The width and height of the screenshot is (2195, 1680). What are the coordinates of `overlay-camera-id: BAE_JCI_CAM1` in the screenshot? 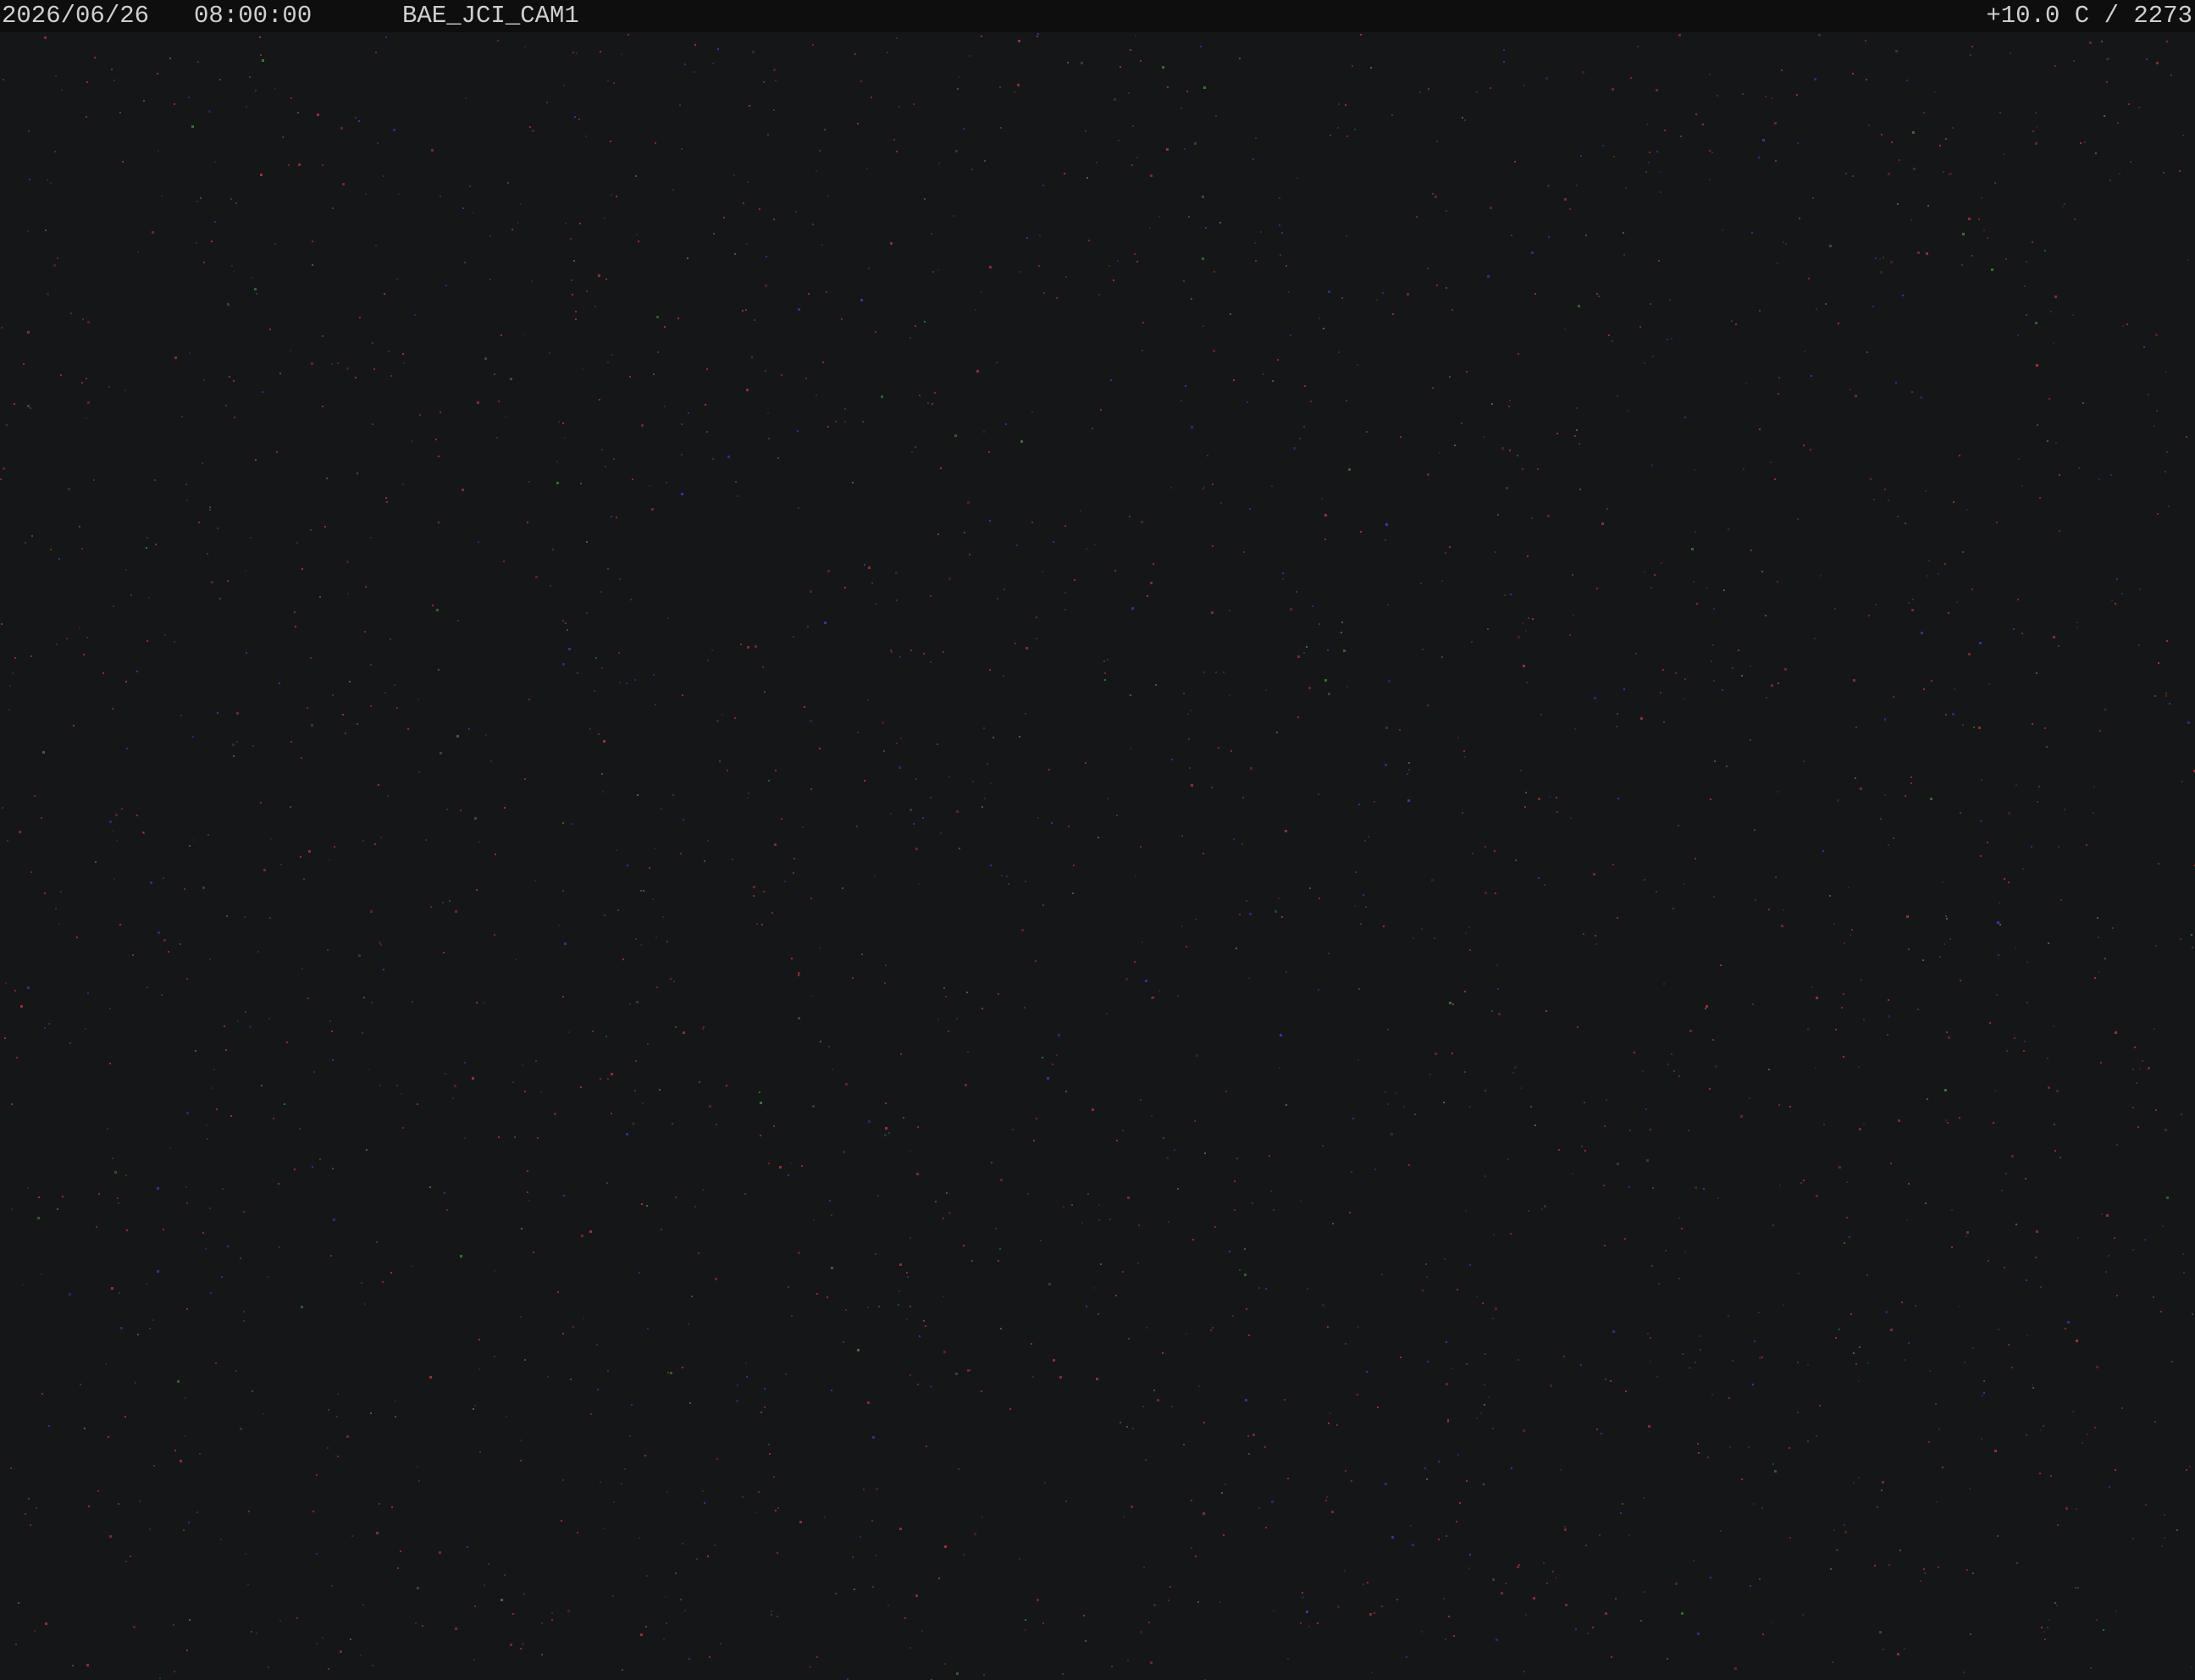 It's located at (490, 16).